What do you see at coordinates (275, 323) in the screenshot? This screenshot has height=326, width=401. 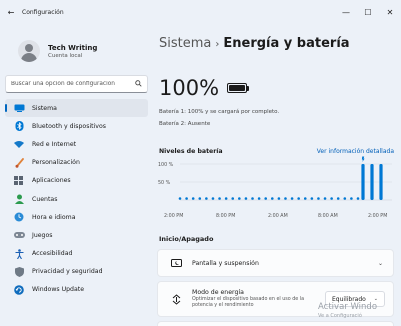 I see `next-settings-card` at bounding box center [275, 323].